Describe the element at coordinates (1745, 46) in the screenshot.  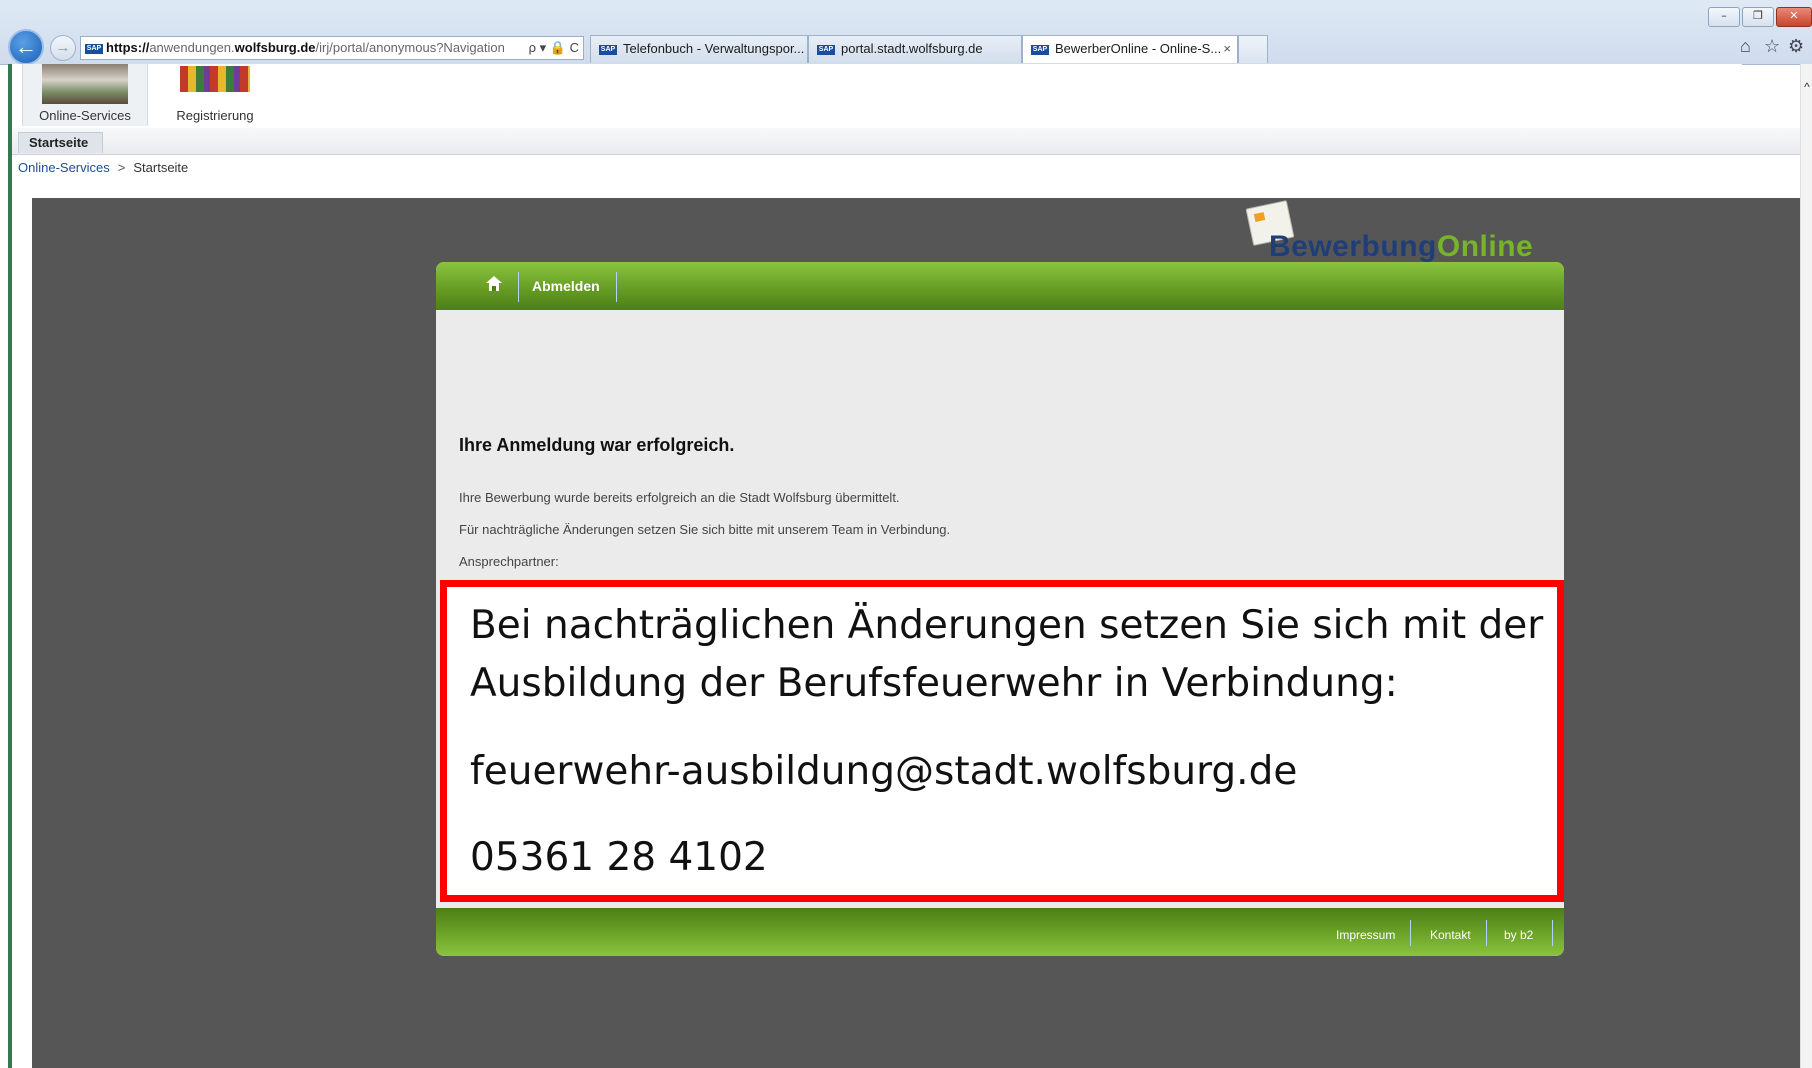
I see `home-icon: ⌂` at that location.